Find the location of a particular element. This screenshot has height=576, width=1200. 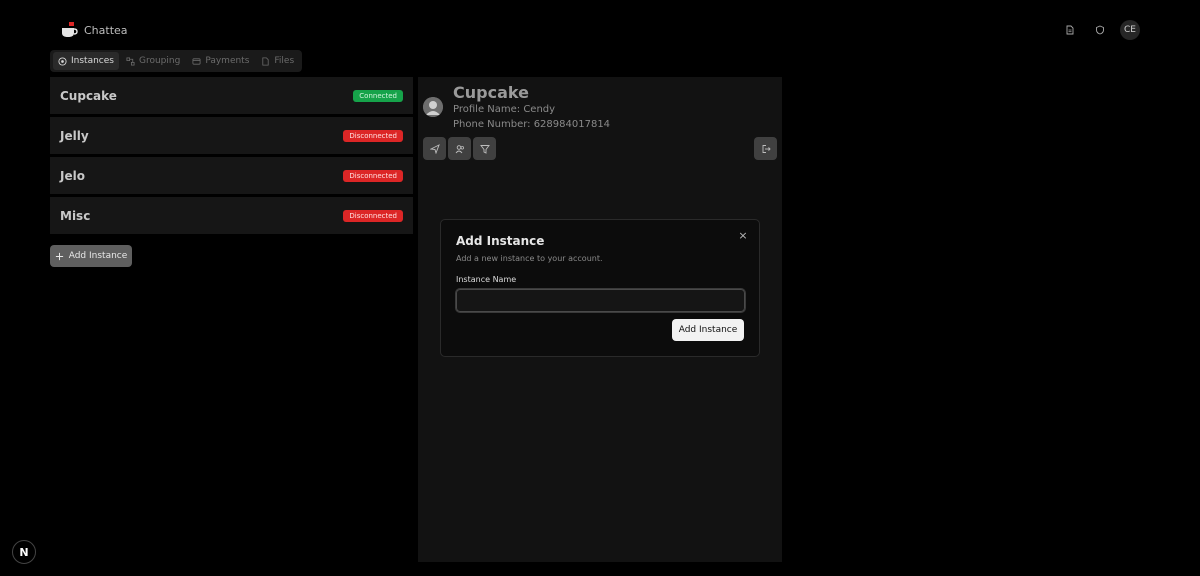

instance-name-label: Instance Name is located at coordinates (486, 279).